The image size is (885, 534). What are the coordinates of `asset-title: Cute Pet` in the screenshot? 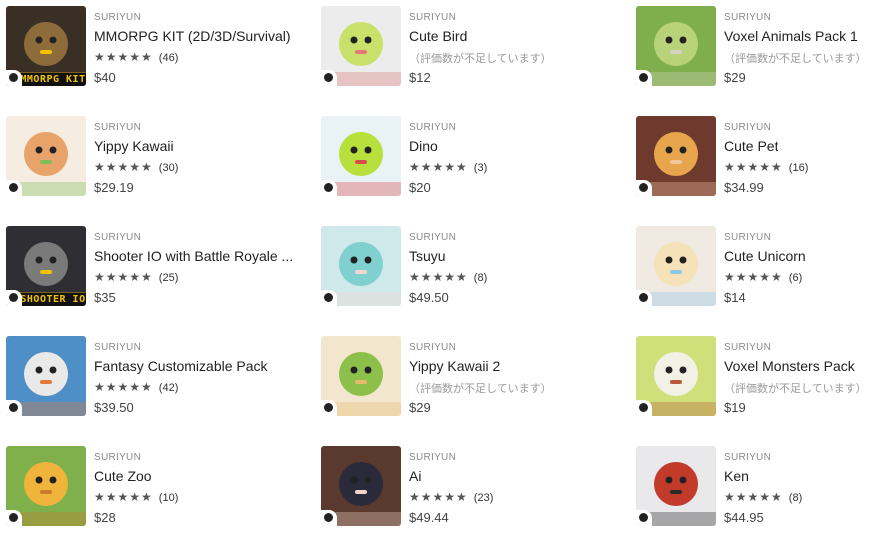 It's located at (751, 146).